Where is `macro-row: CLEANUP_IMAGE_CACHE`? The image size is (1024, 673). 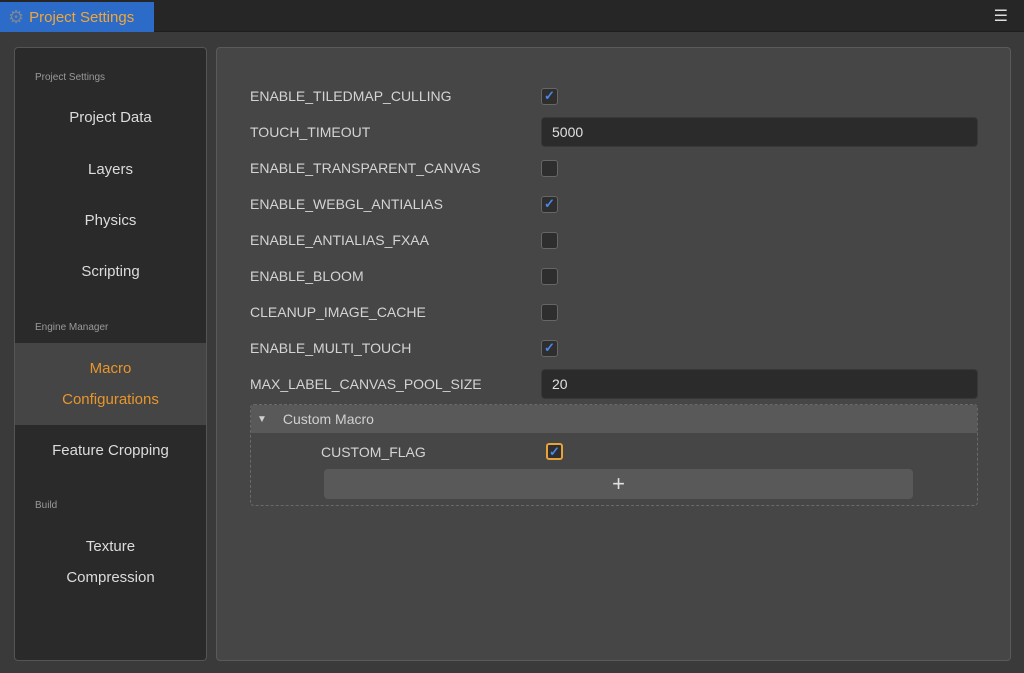
macro-row: CLEANUP_IMAGE_CACHE is located at coordinates (614, 312).